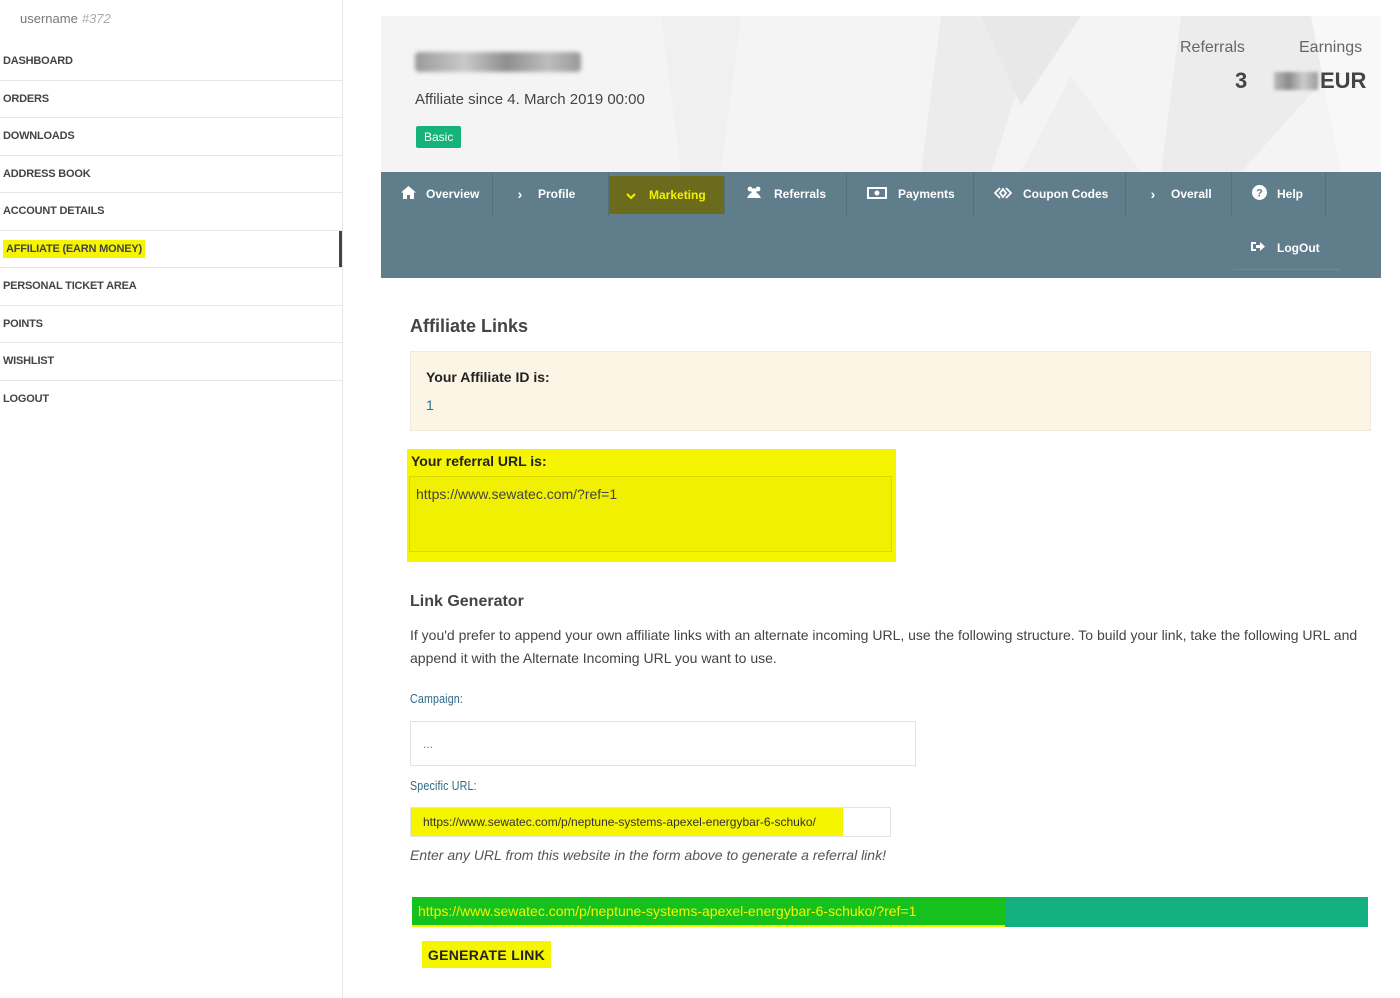  I want to click on earnings-amount-blurred, so click(1296, 81).